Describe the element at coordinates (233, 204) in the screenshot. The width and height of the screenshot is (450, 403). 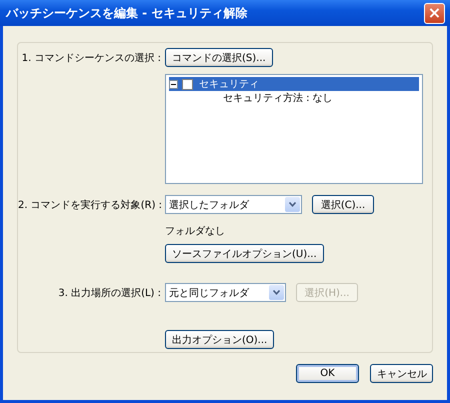
I see `target-dropdown: 選択したフォルダ` at that location.